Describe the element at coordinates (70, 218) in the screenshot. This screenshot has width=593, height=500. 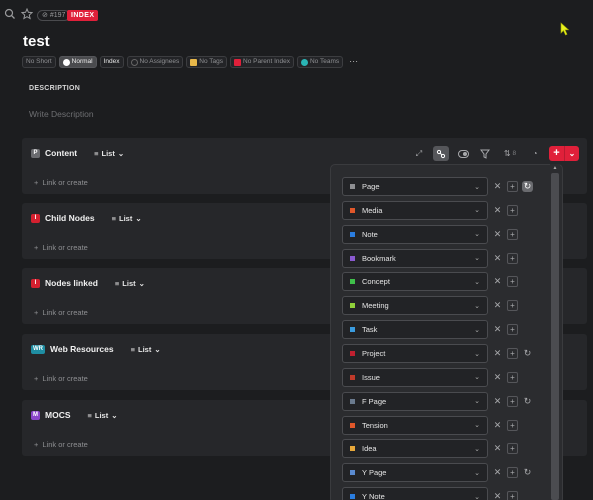
I see `section-title: Child Nodes` at that location.